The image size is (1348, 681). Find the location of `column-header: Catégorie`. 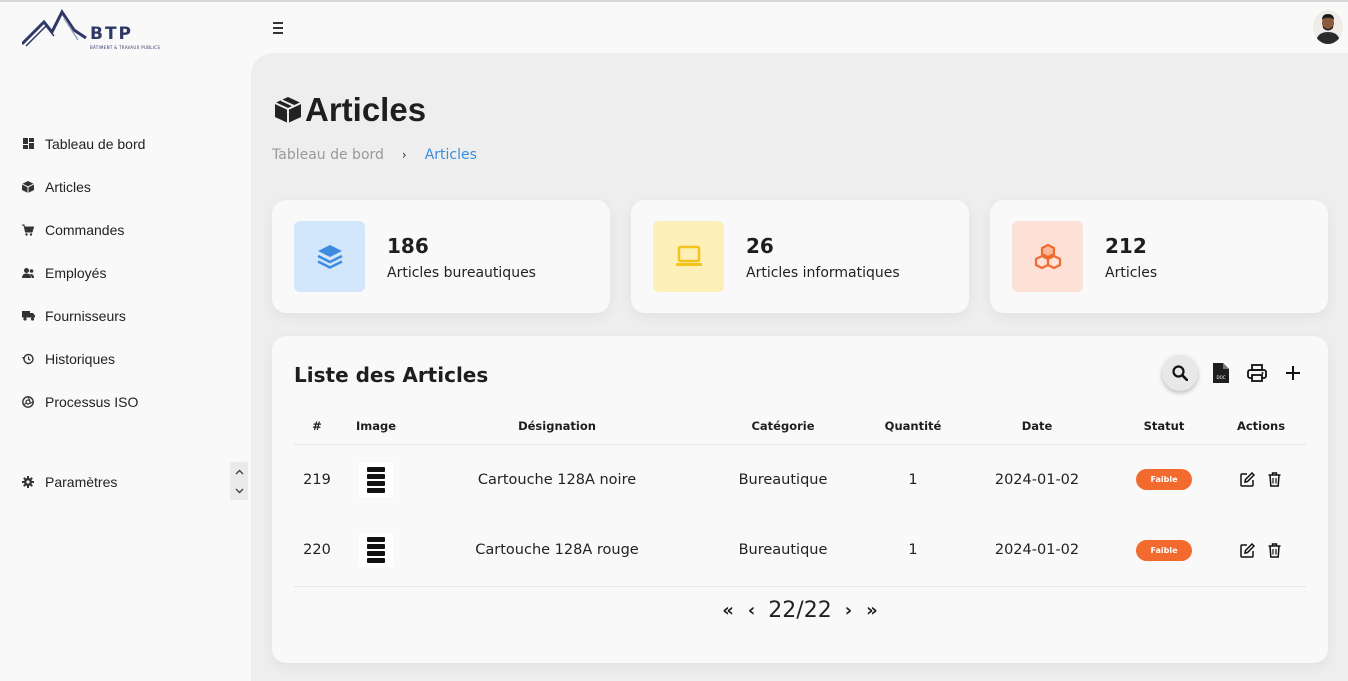

column-header: Catégorie is located at coordinates (783, 426).